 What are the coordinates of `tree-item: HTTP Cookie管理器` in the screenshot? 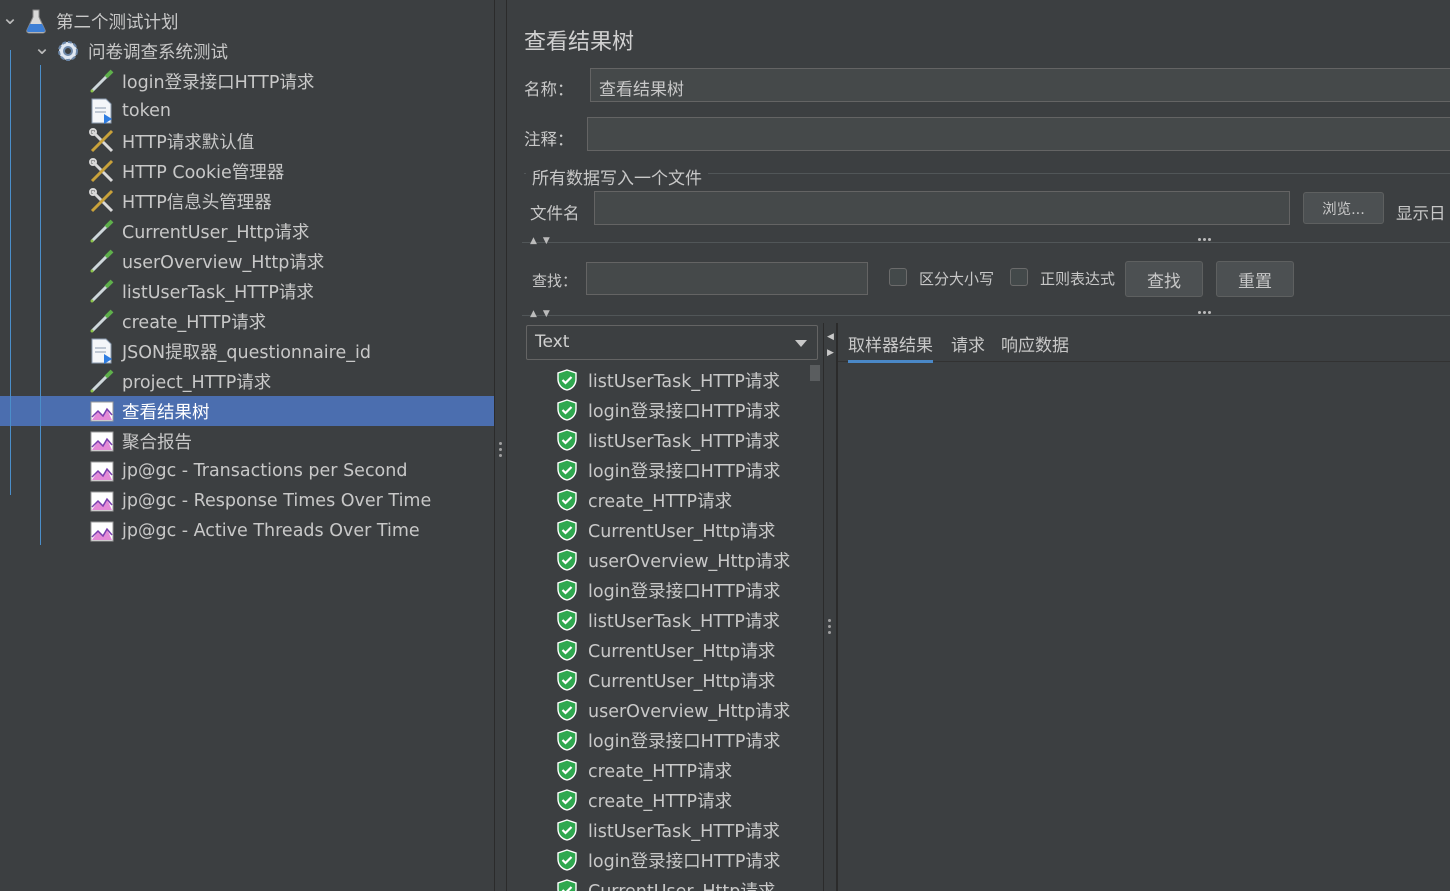 It's located at (247, 171).